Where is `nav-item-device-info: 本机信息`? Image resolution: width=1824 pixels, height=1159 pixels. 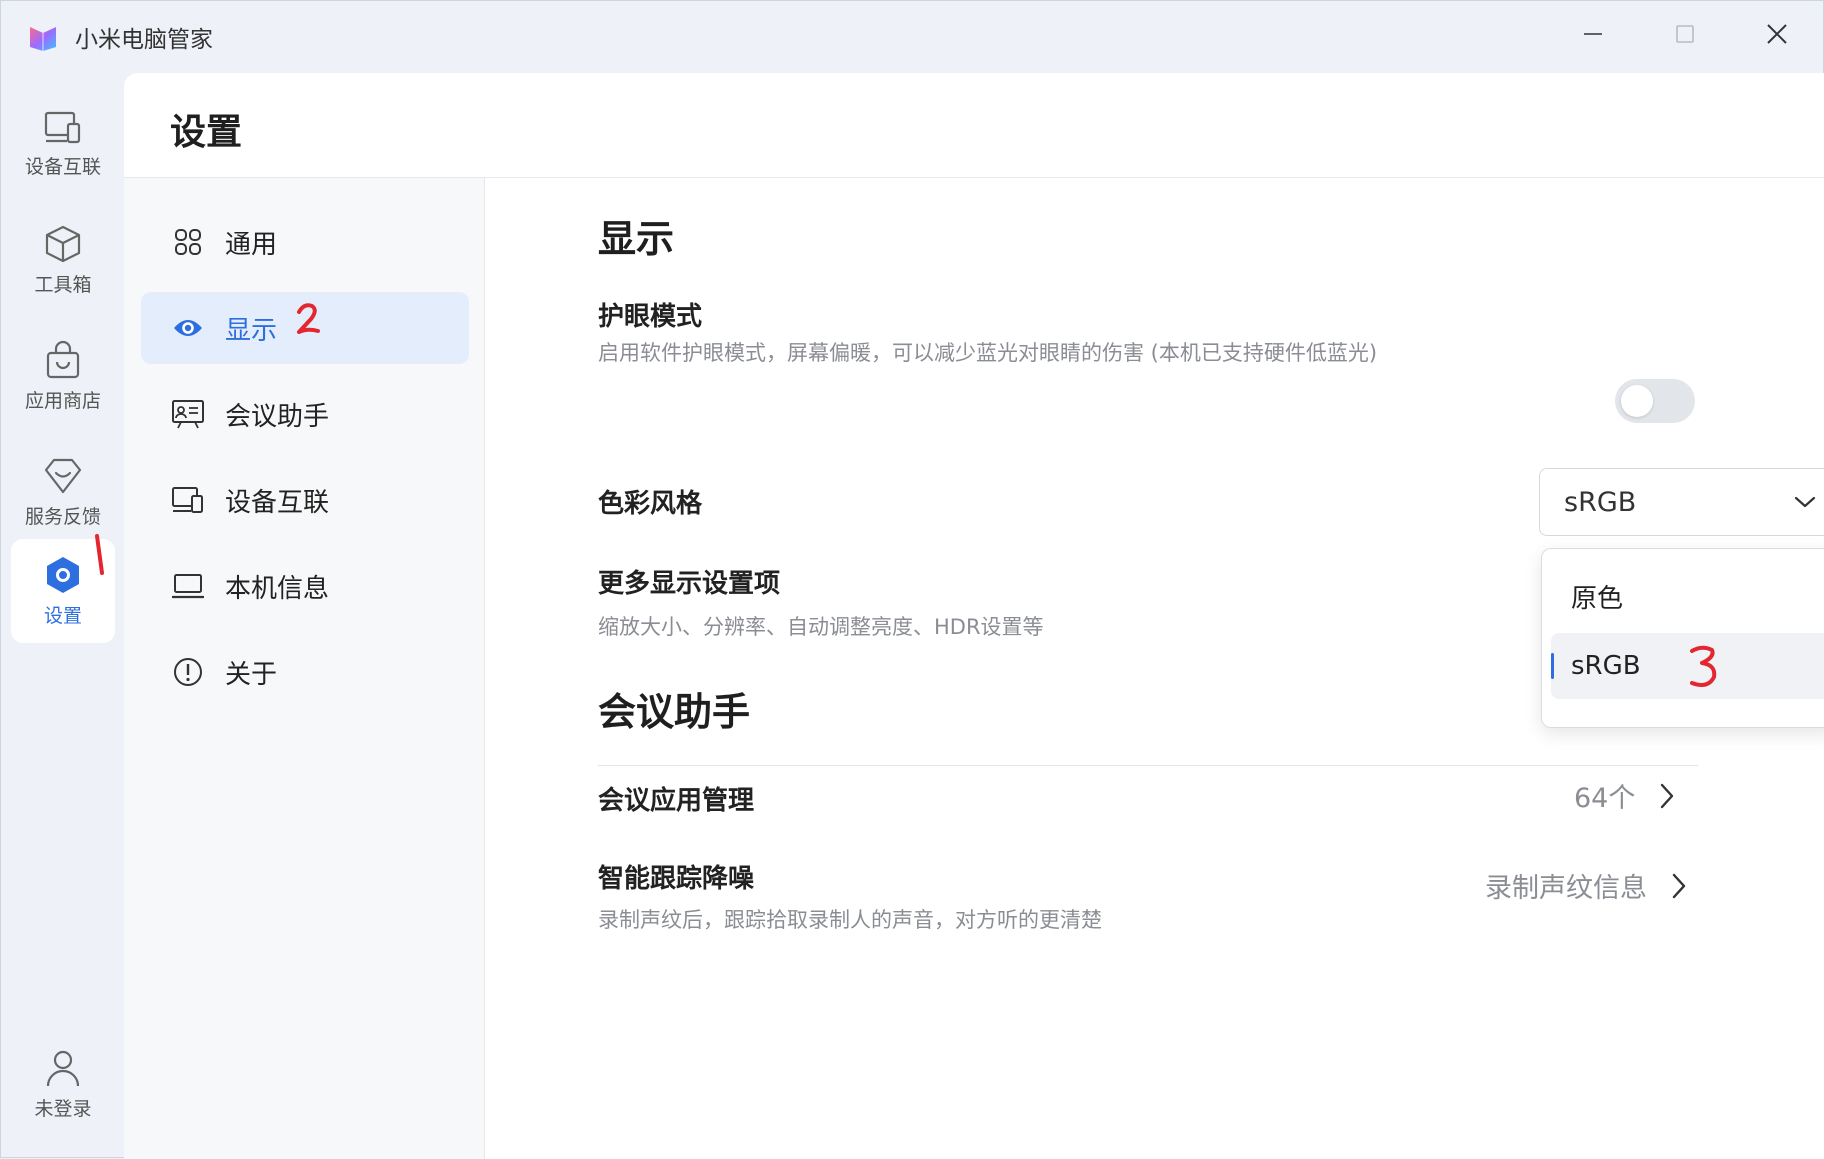
nav-item-device-info: 本机信息 is located at coordinates (305, 586).